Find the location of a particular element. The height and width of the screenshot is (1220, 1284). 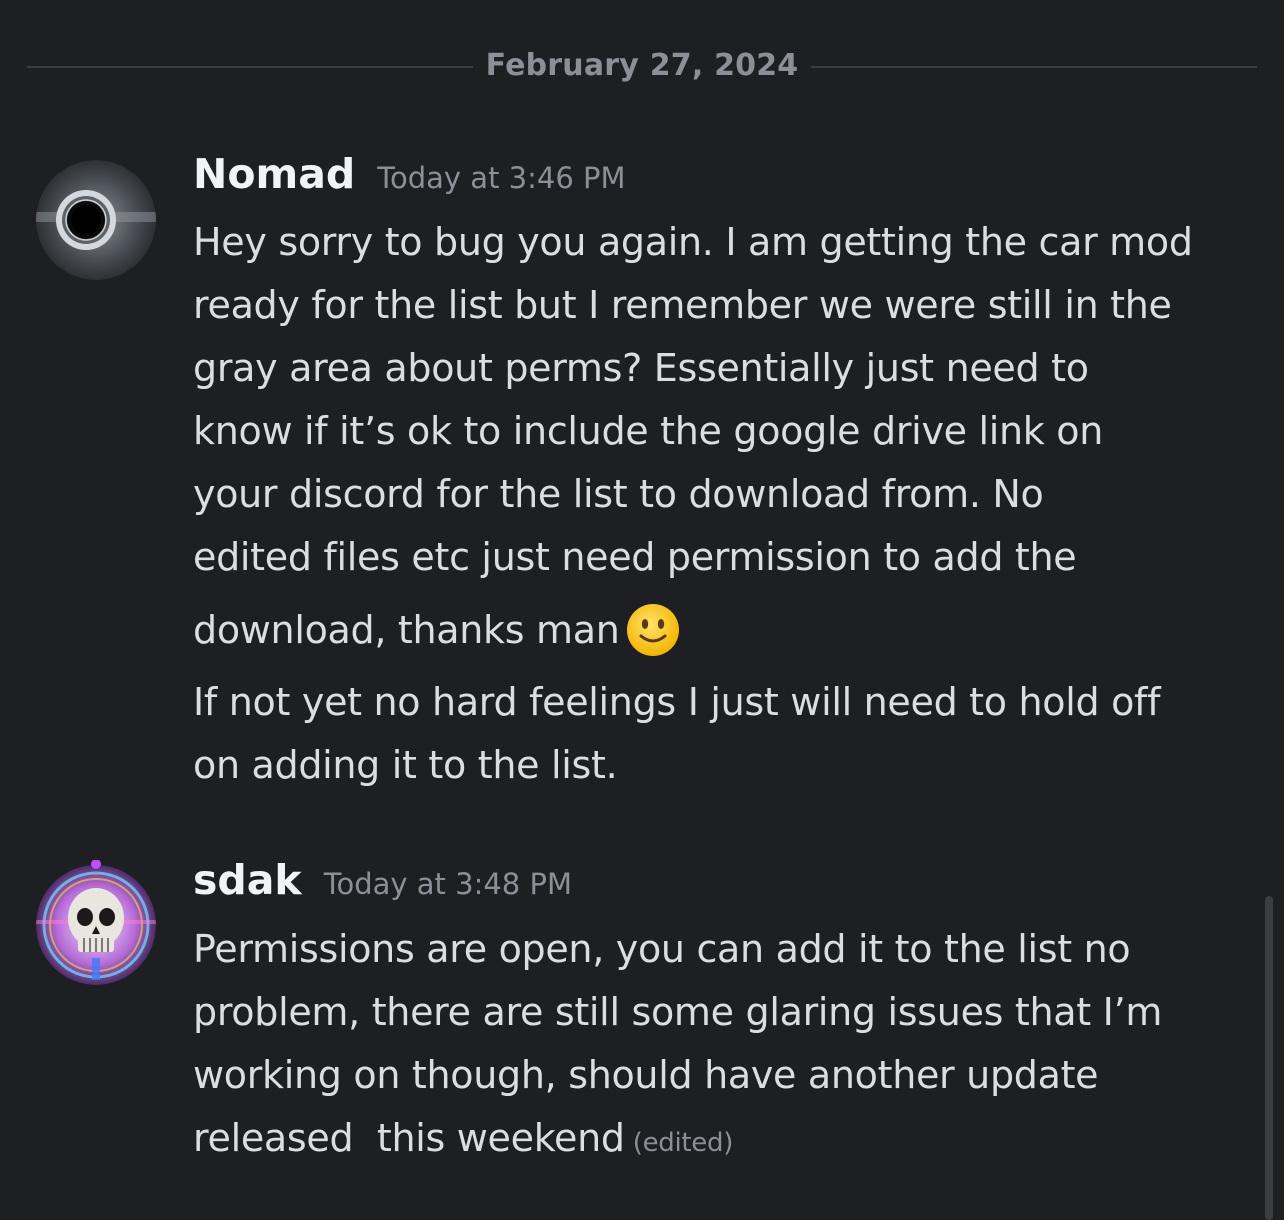

message-header: sdak Today at 3:48 PM is located at coordinates (382, 880).